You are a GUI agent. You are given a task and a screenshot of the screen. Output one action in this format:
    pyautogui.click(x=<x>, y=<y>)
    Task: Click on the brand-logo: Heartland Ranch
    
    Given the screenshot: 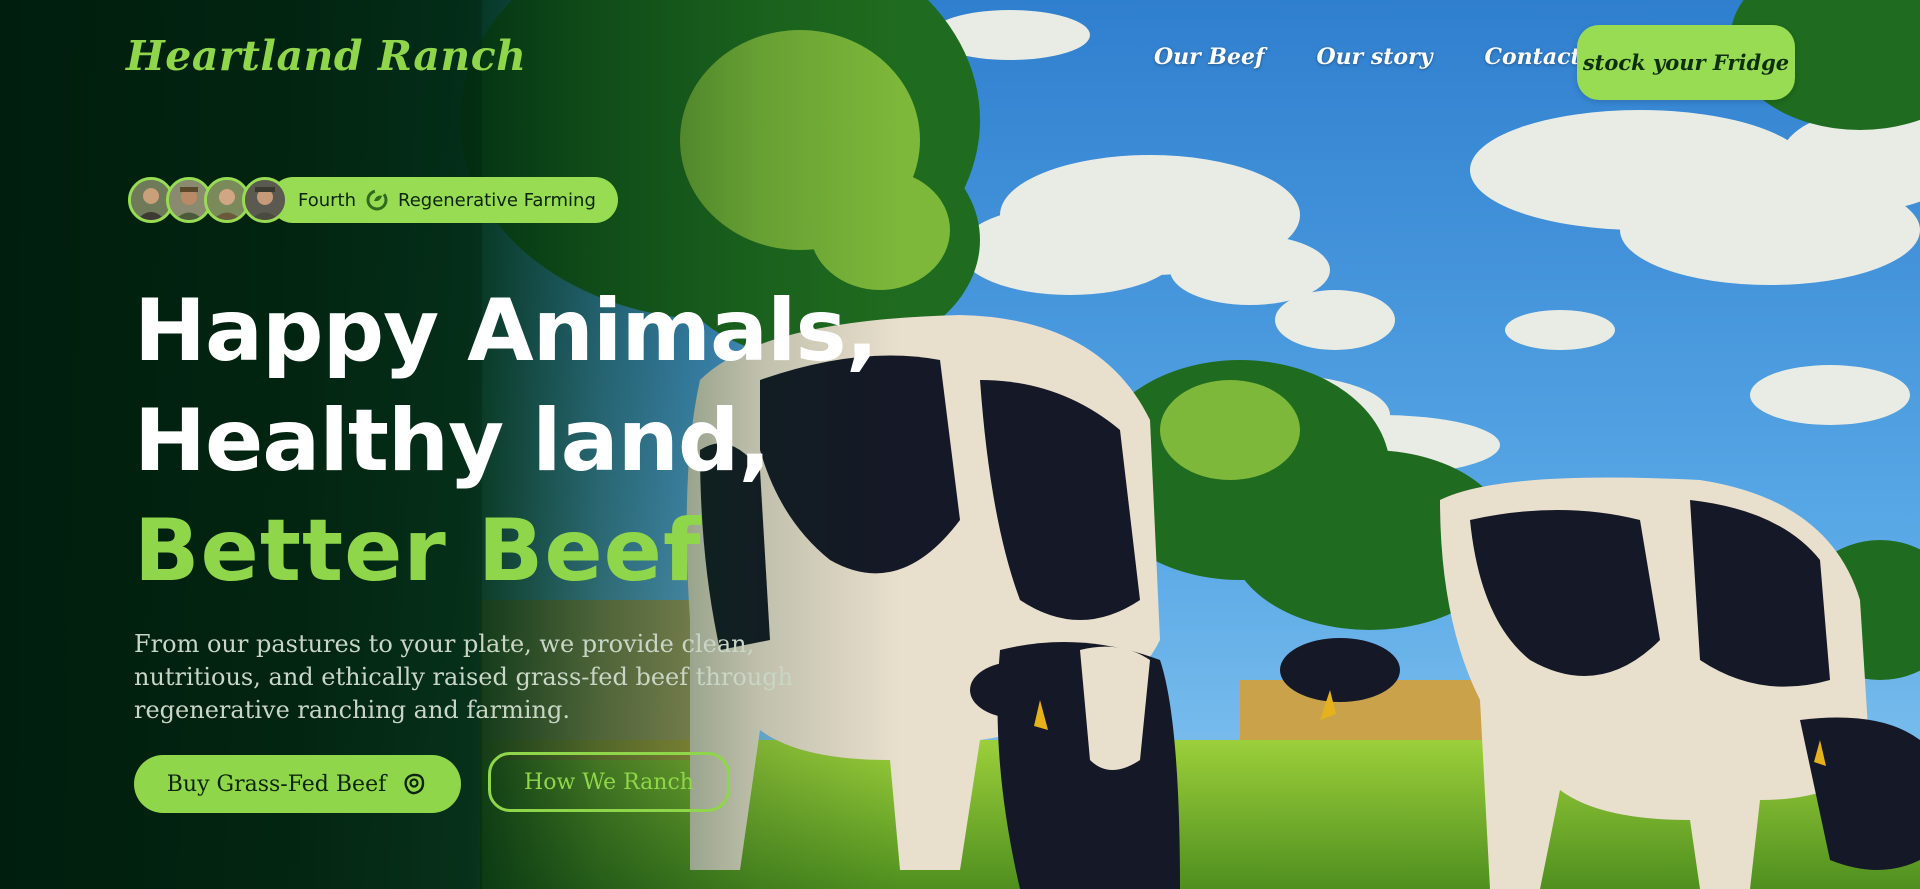 What is the action you would take?
    pyautogui.click(x=326, y=56)
    